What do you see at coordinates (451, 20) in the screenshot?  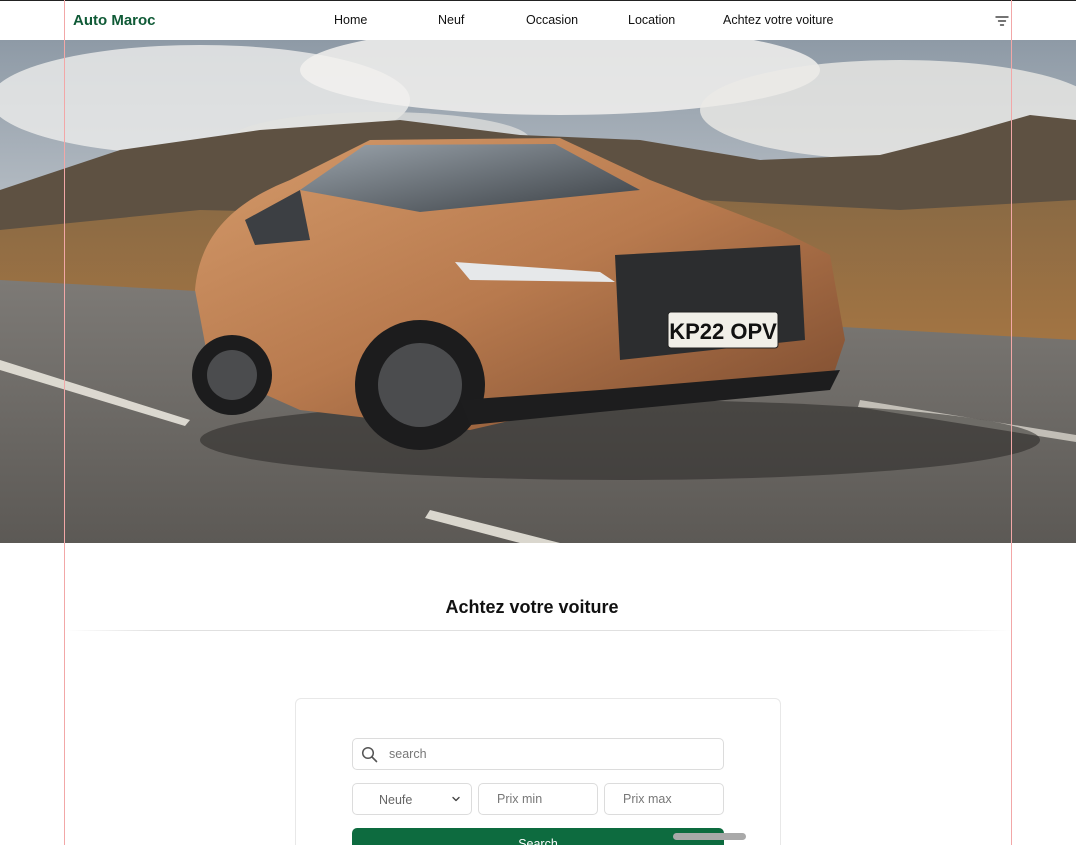 I see `nav-item-neuf: Neuf` at bounding box center [451, 20].